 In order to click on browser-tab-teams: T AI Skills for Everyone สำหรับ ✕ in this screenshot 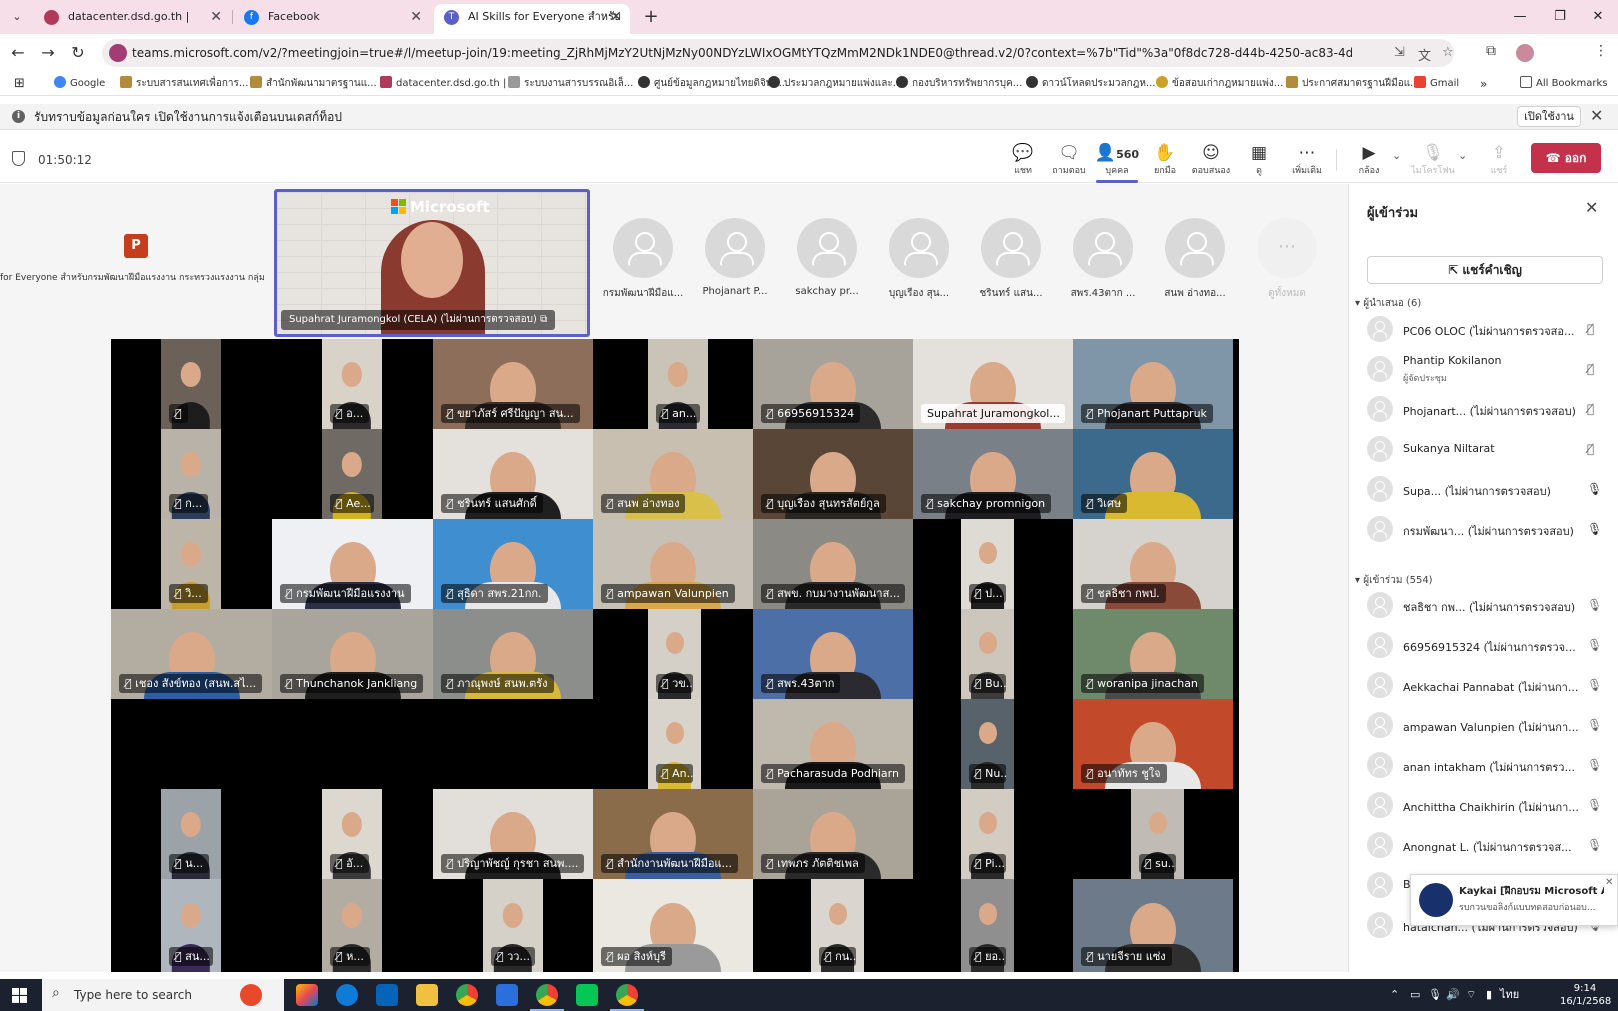, I will do `click(532, 19)`.